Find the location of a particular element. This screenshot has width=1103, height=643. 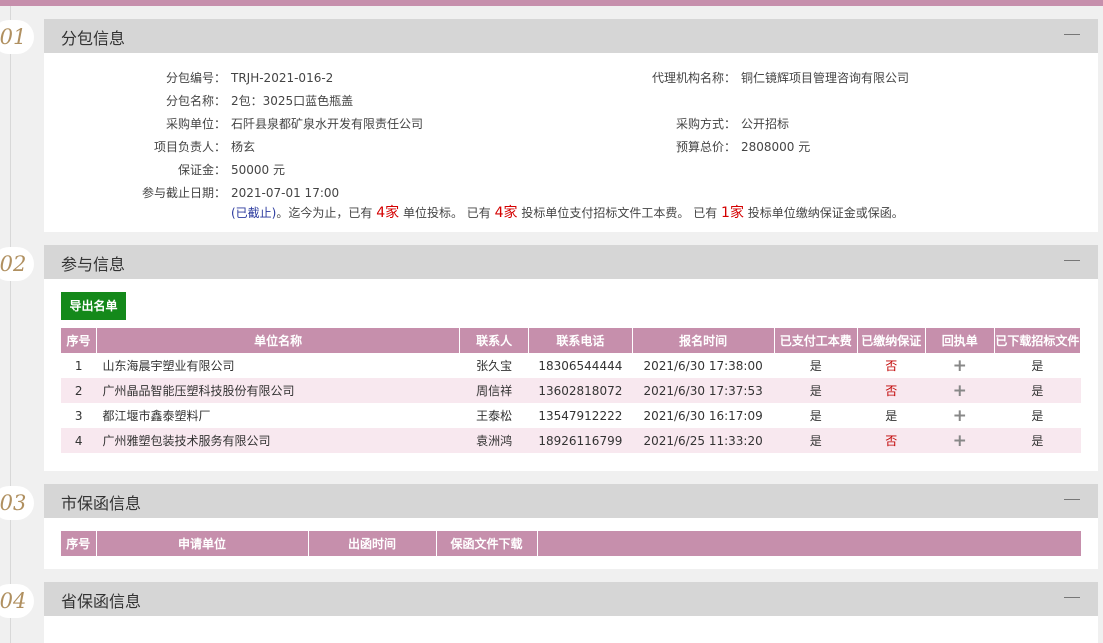

row-phone: 13547912222 is located at coordinates (580, 415).